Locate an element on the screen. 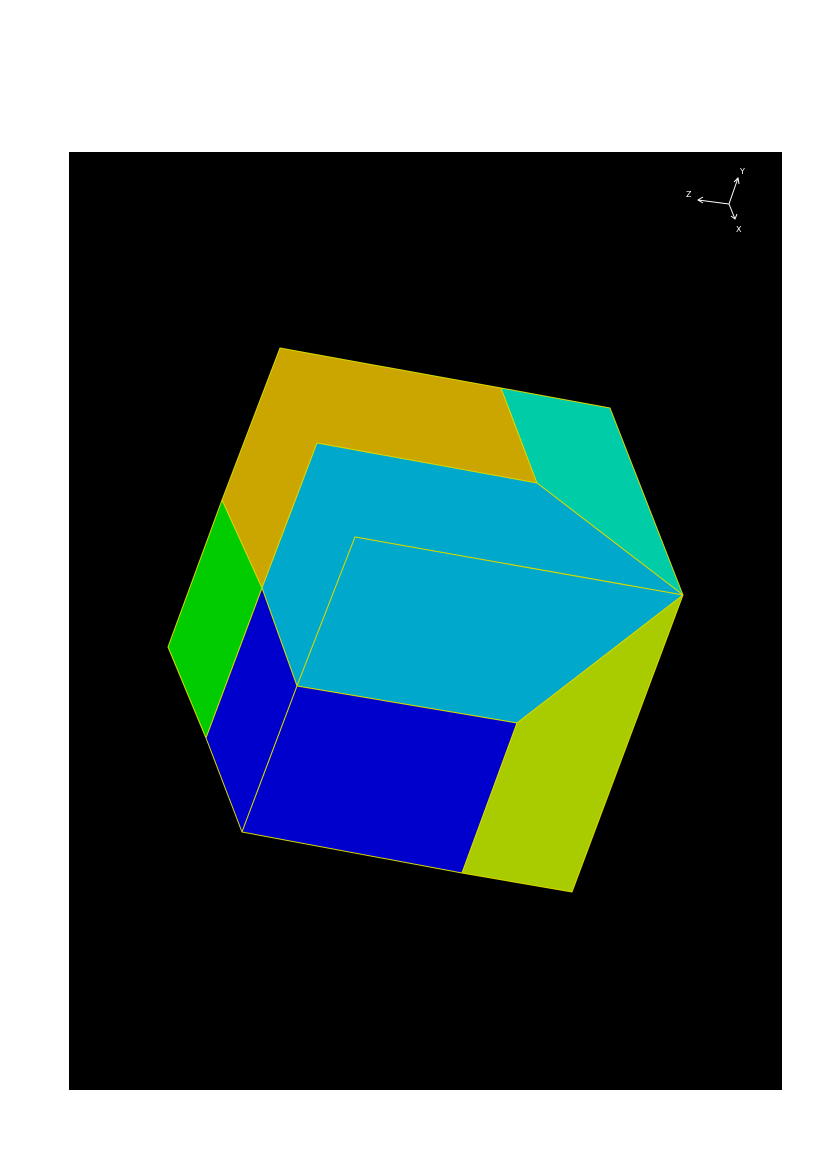 The image size is (826, 1170). axis-z-line is located at coordinates (713, 202).